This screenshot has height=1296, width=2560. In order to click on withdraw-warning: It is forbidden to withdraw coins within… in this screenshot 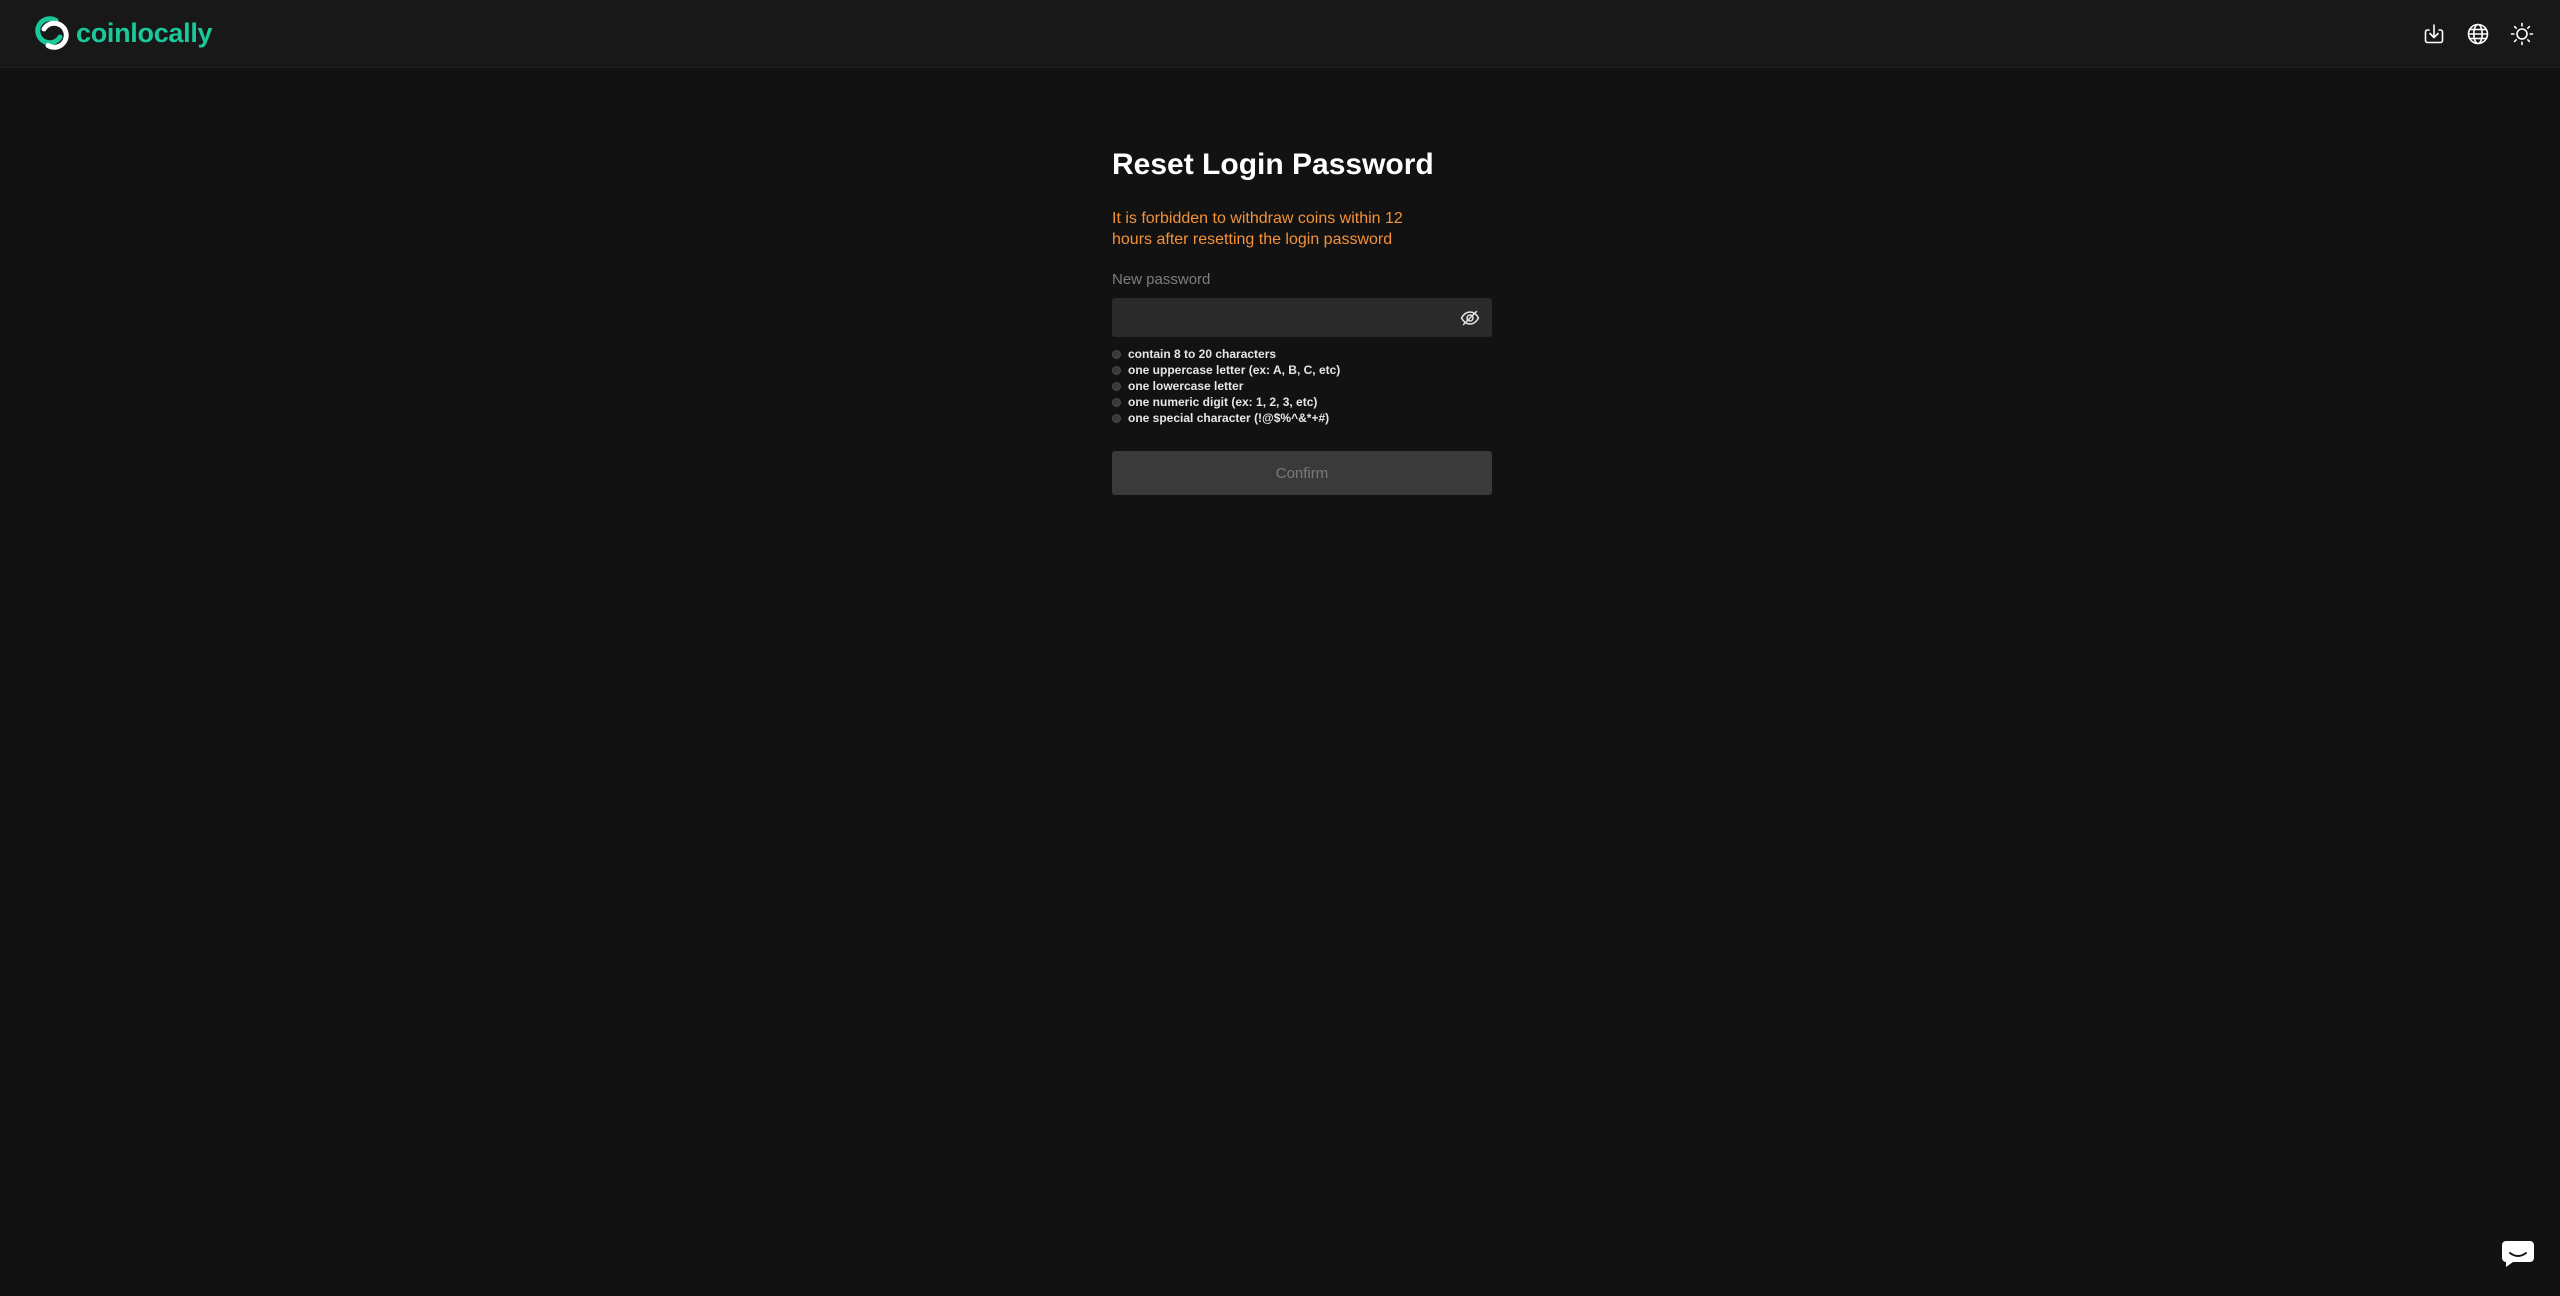, I will do `click(1257, 229)`.